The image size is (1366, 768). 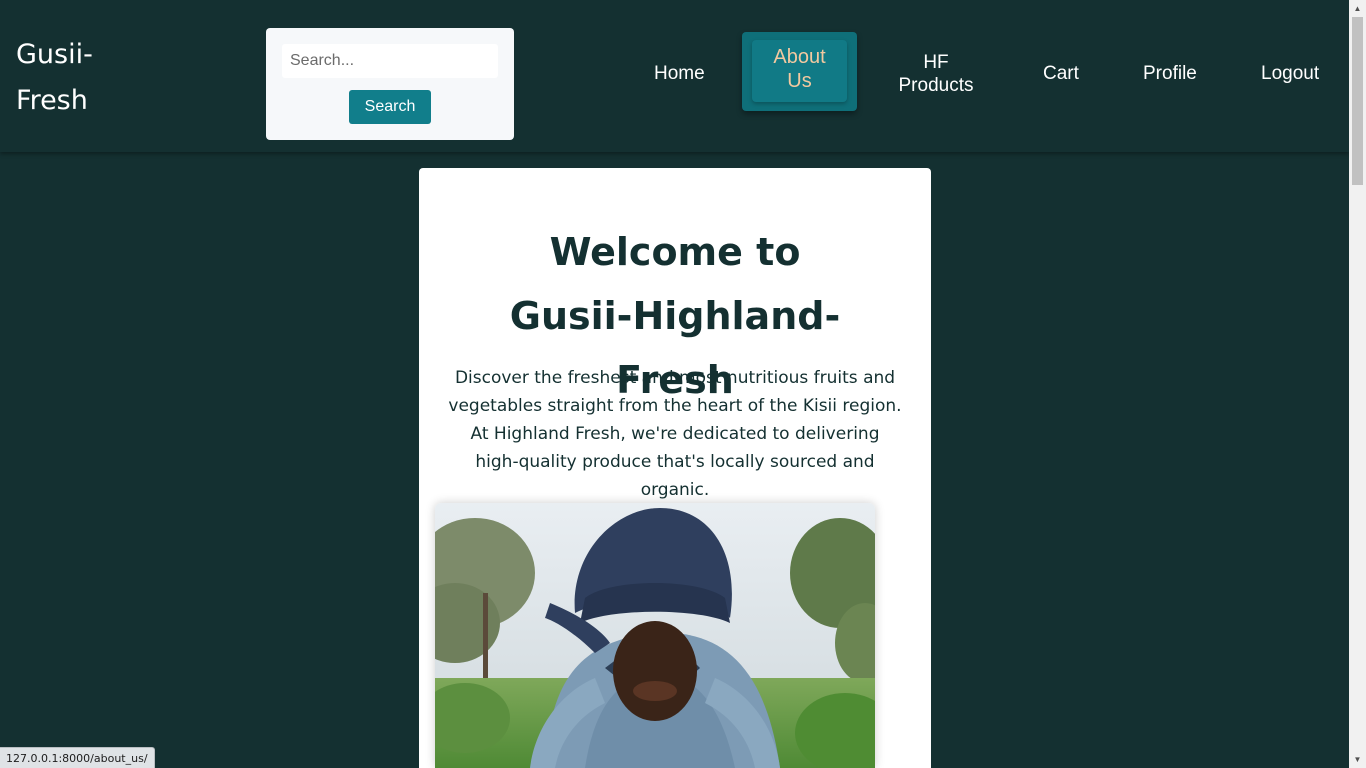 What do you see at coordinates (799, 69) in the screenshot?
I see `nav-about-us-label: About Us` at bounding box center [799, 69].